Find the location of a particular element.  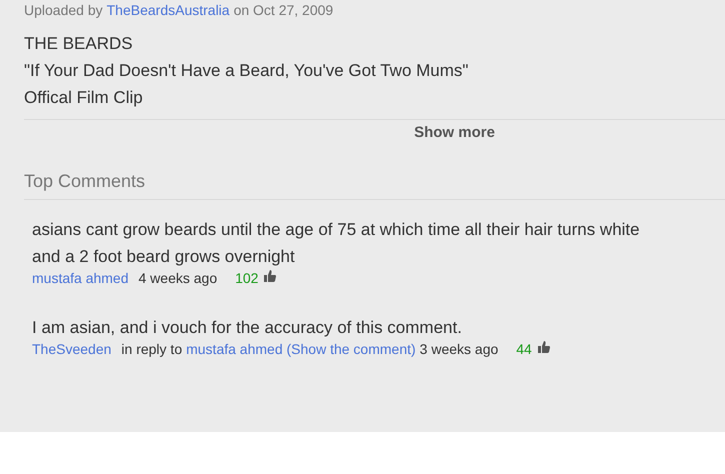

upload-date: on Oct 27, 2009 is located at coordinates (284, 10).